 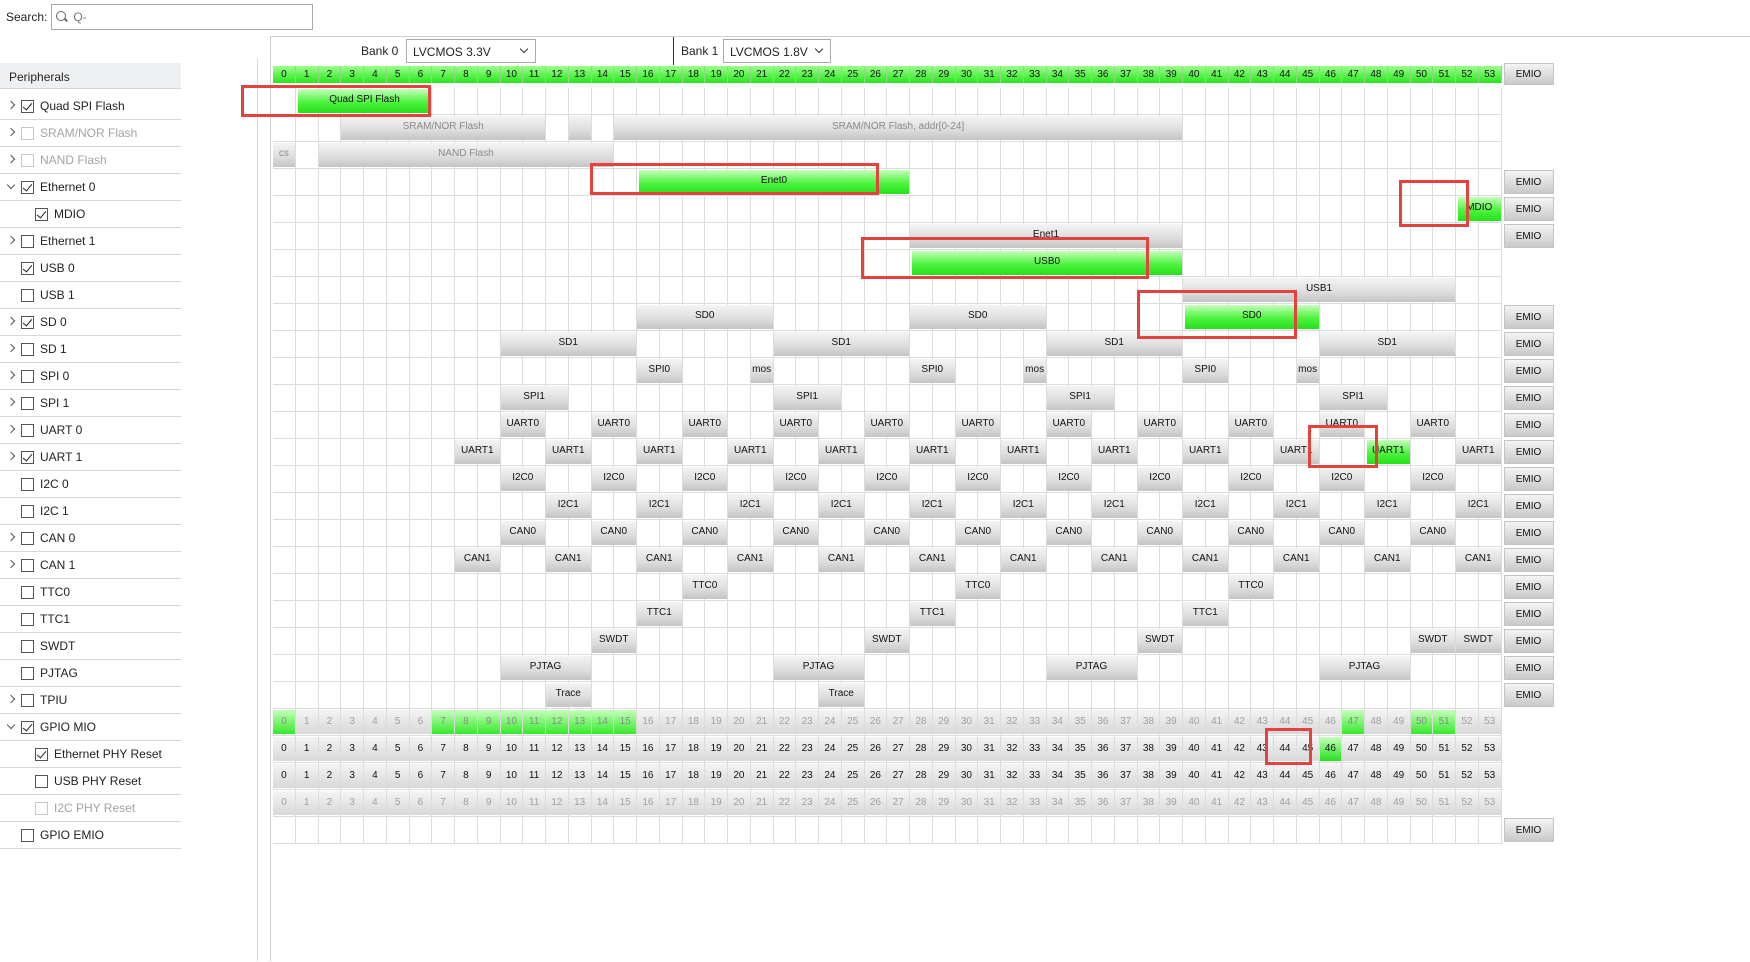 What do you see at coordinates (625, 749) in the screenshot?
I see `gpio-pin-cell: 15` at bounding box center [625, 749].